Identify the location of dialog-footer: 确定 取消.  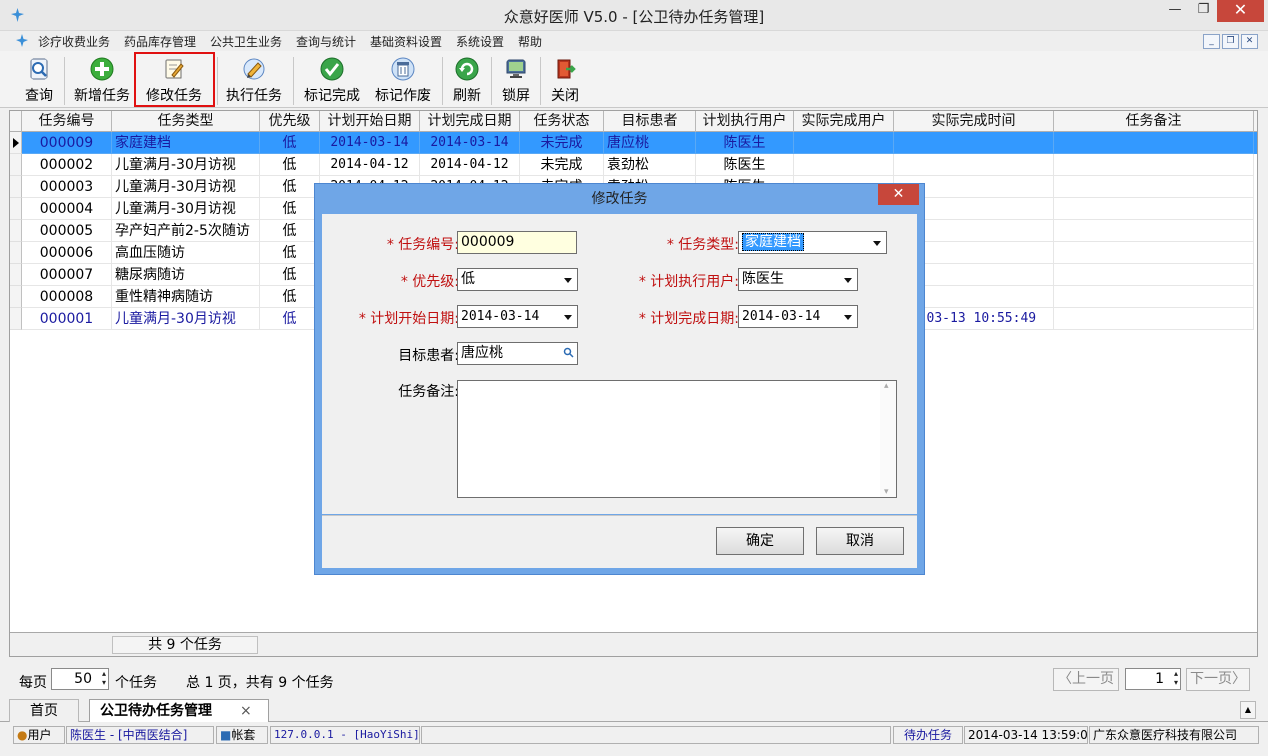
(619, 541).